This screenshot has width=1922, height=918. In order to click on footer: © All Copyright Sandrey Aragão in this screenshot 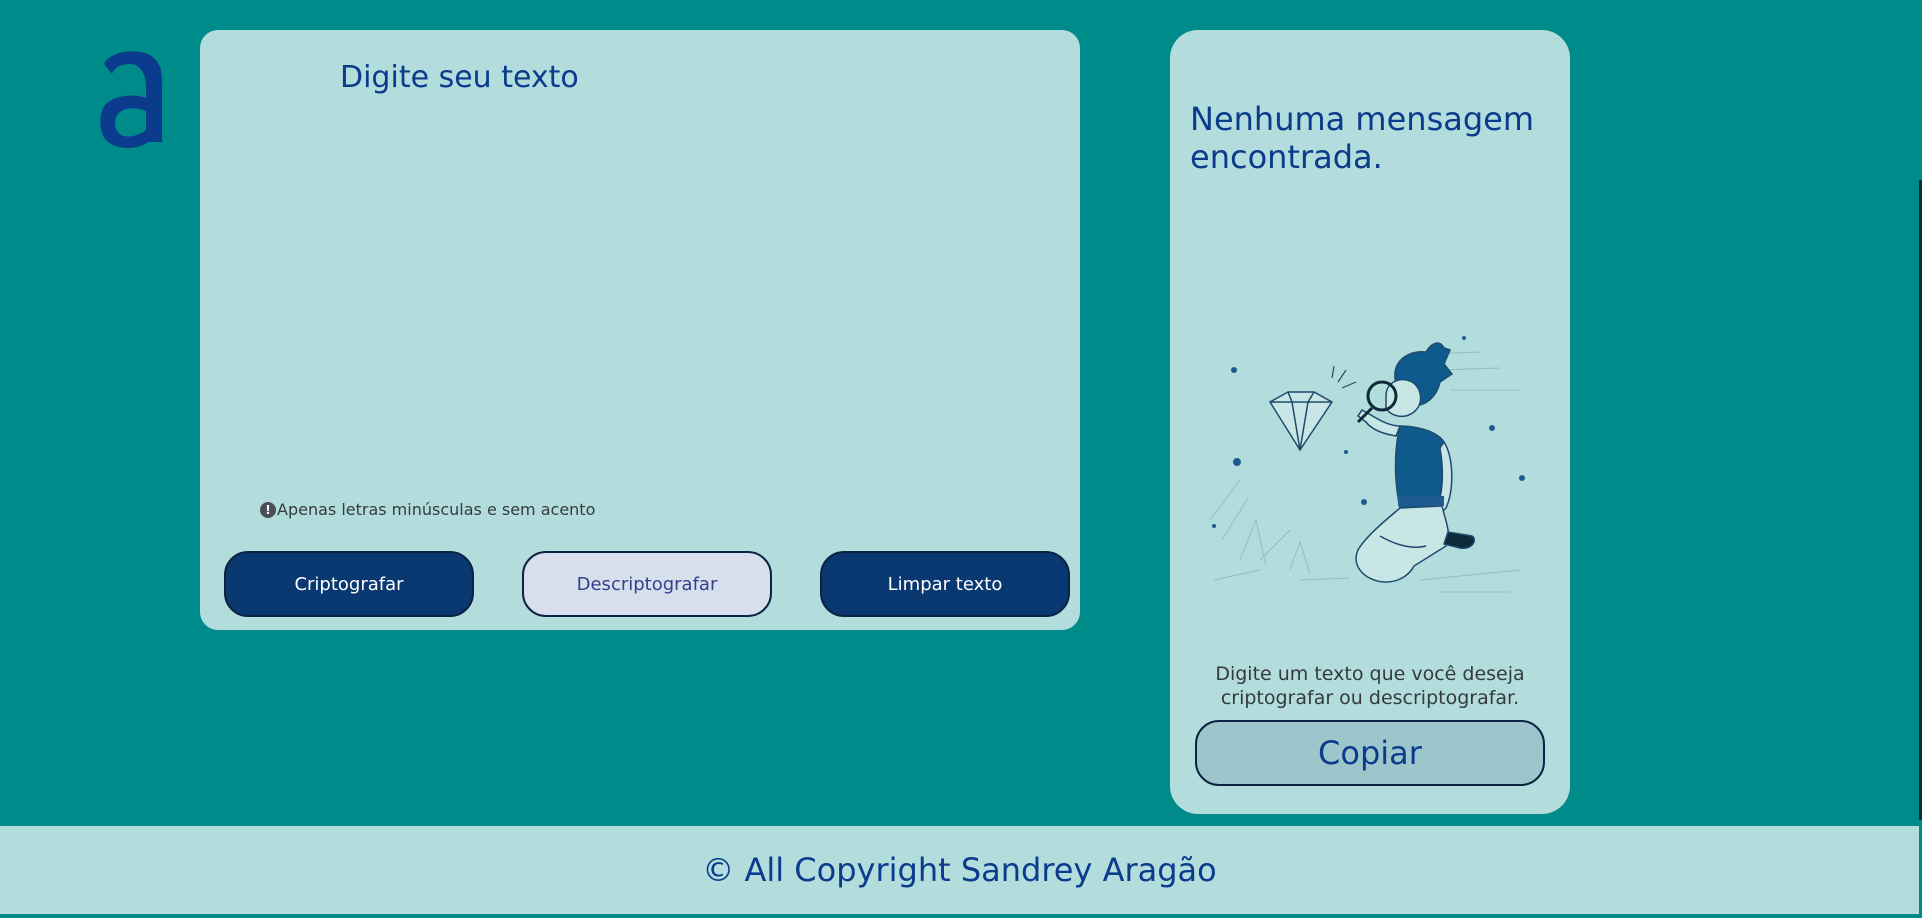, I will do `click(959, 870)`.